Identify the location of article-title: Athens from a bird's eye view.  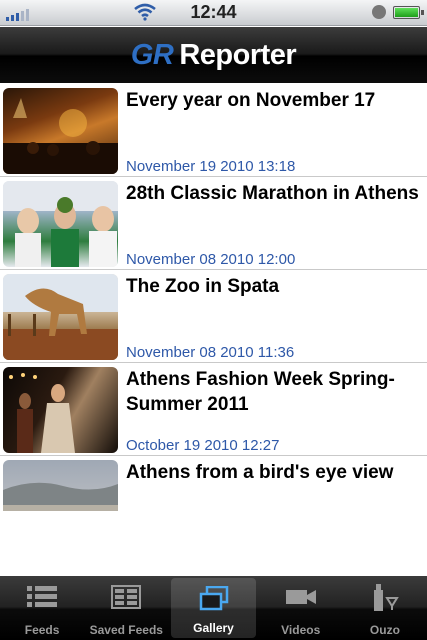
(260, 472).